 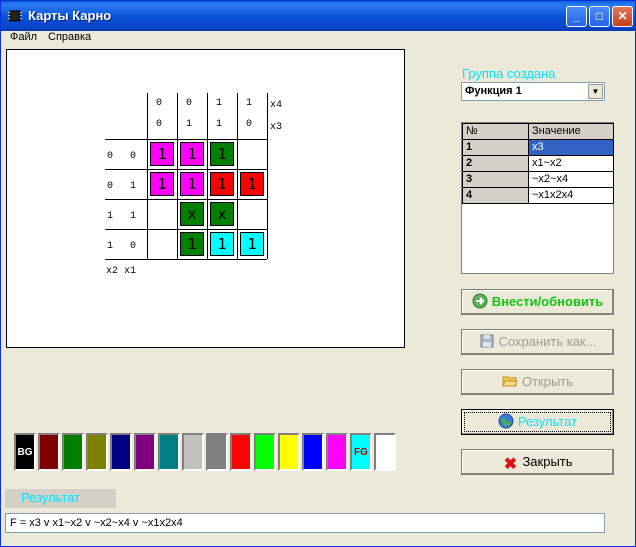 What do you see at coordinates (276, 105) in the screenshot?
I see `x4-label: x4` at bounding box center [276, 105].